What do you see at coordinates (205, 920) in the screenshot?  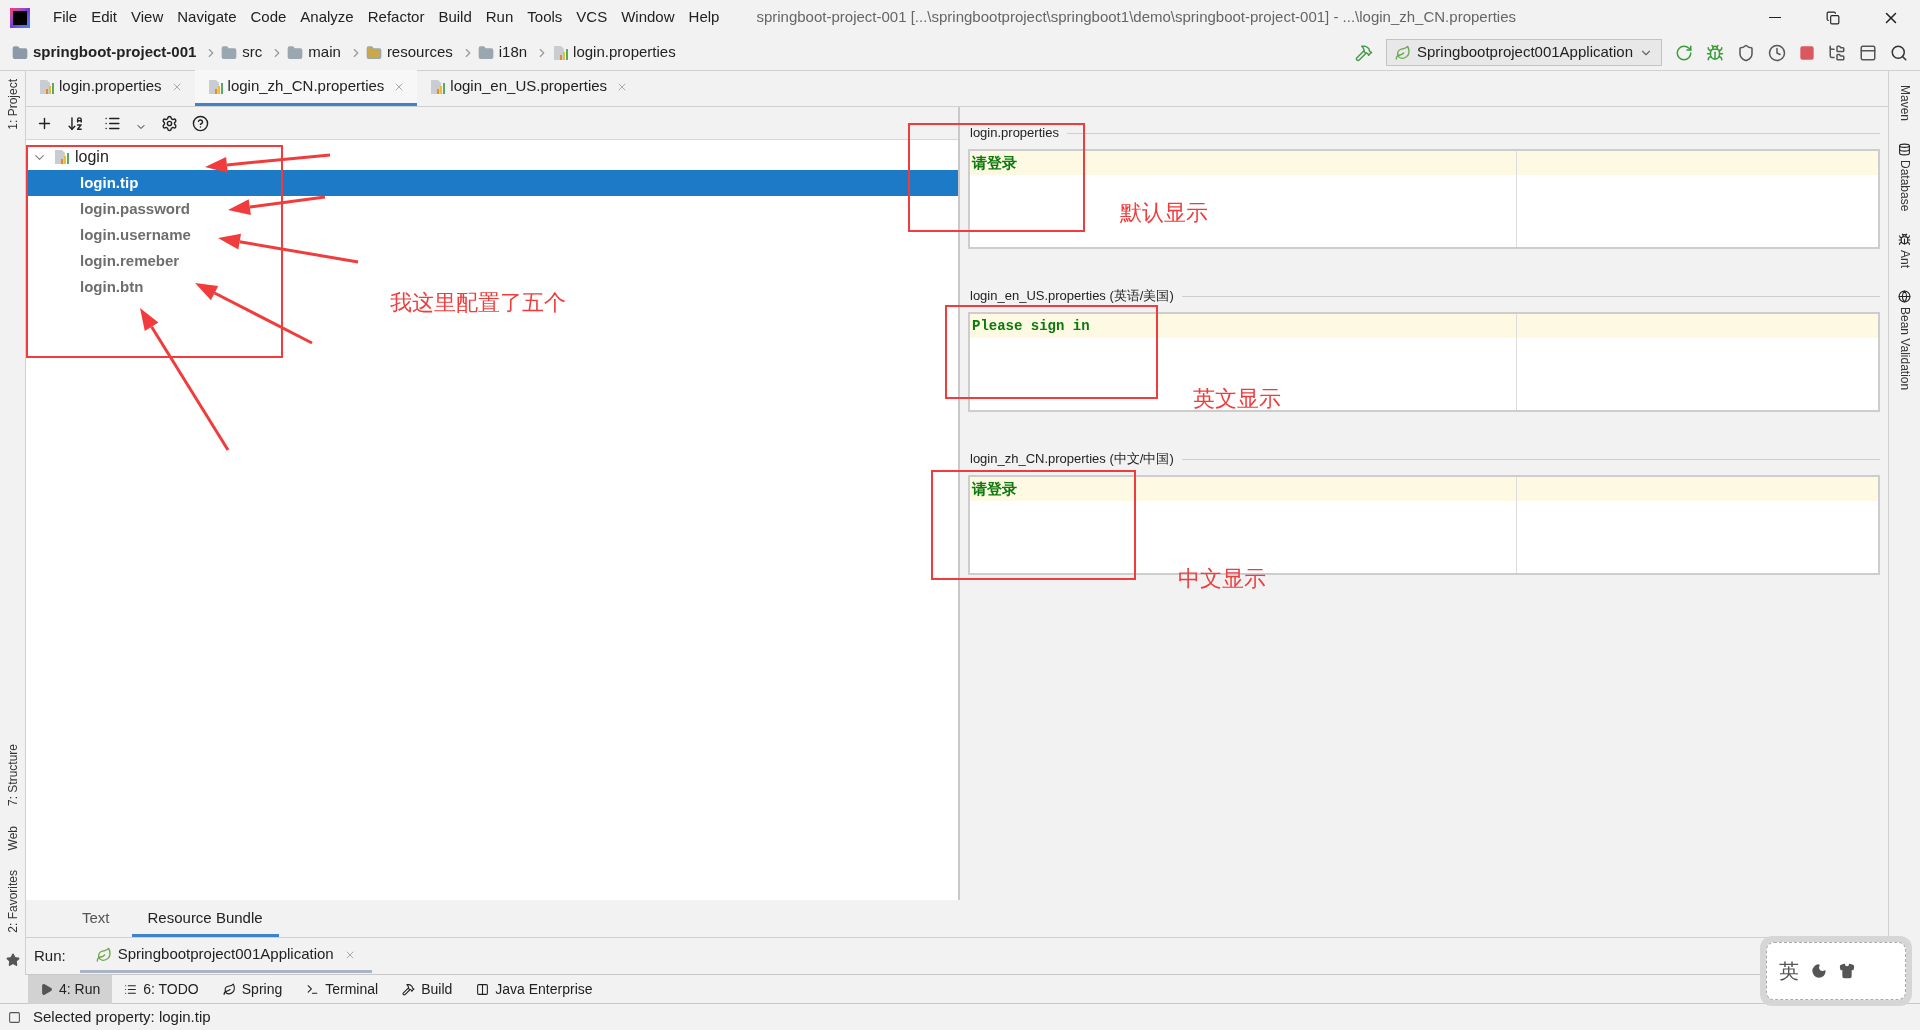 I see `view-tab: Resource Bundle` at bounding box center [205, 920].